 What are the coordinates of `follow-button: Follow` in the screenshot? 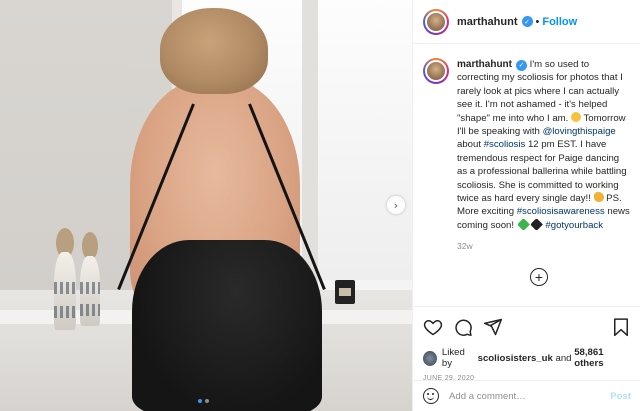 It's located at (559, 22).